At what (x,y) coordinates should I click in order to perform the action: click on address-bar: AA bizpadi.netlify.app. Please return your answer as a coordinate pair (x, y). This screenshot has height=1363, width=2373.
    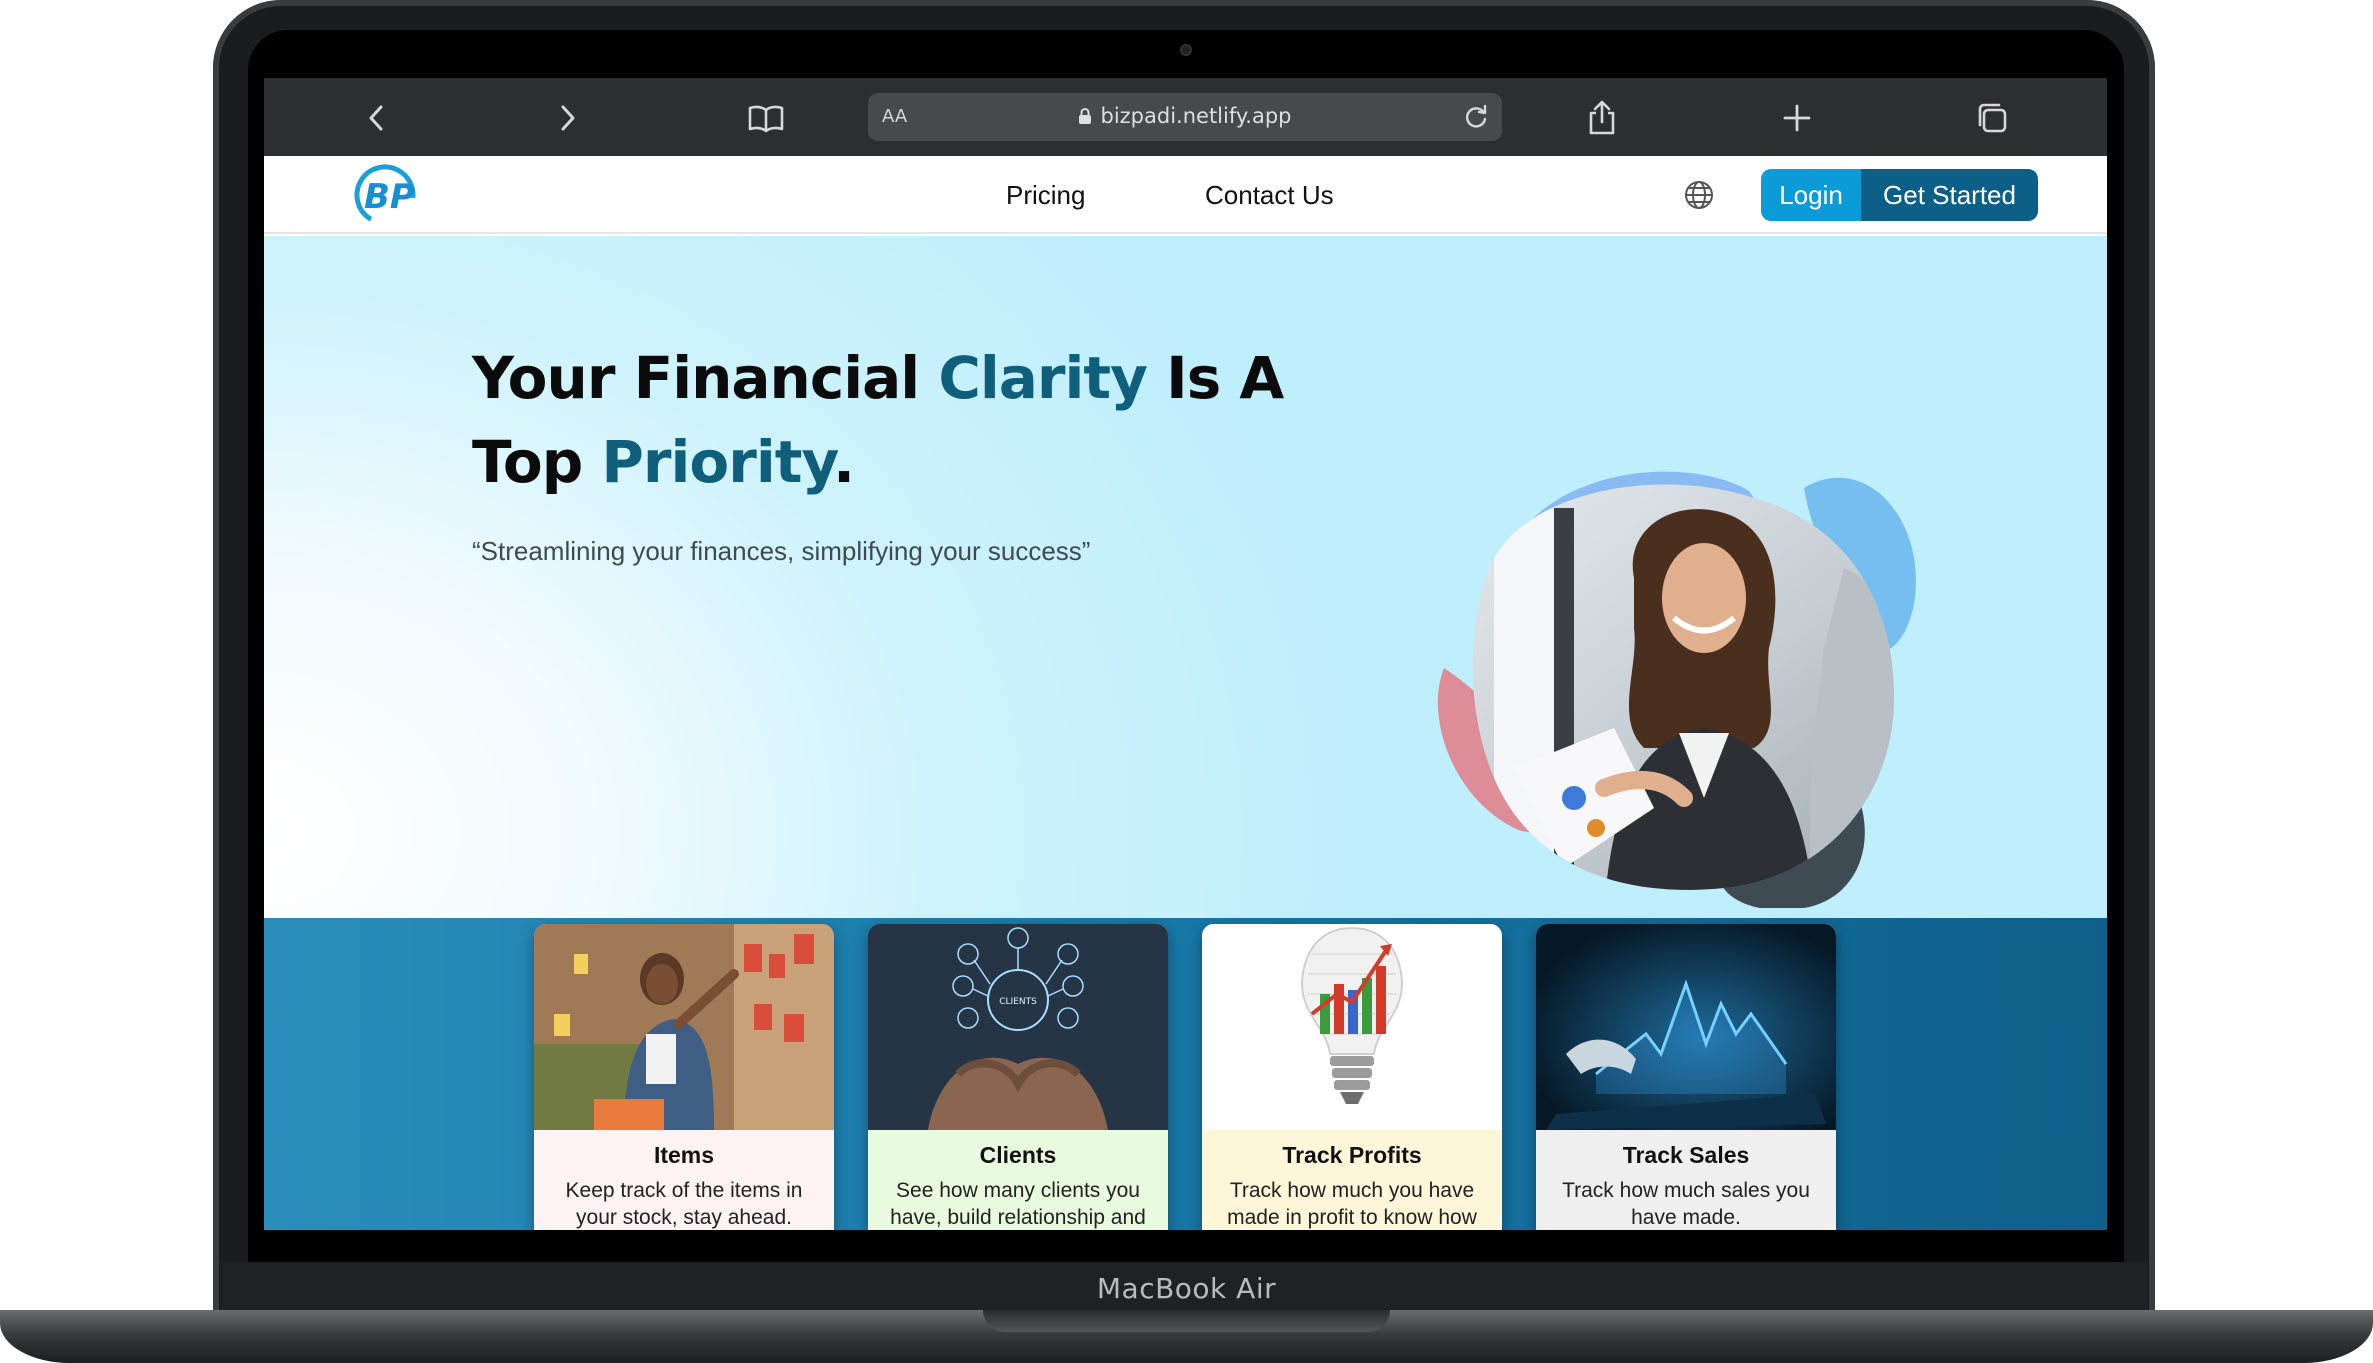
    Looking at the image, I should click on (1185, 117).